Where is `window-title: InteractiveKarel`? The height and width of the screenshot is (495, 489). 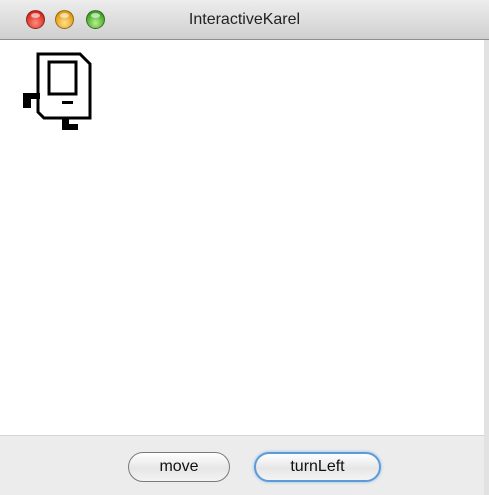 window-title: InteractiveKarel is located at coordinates (244, 19).